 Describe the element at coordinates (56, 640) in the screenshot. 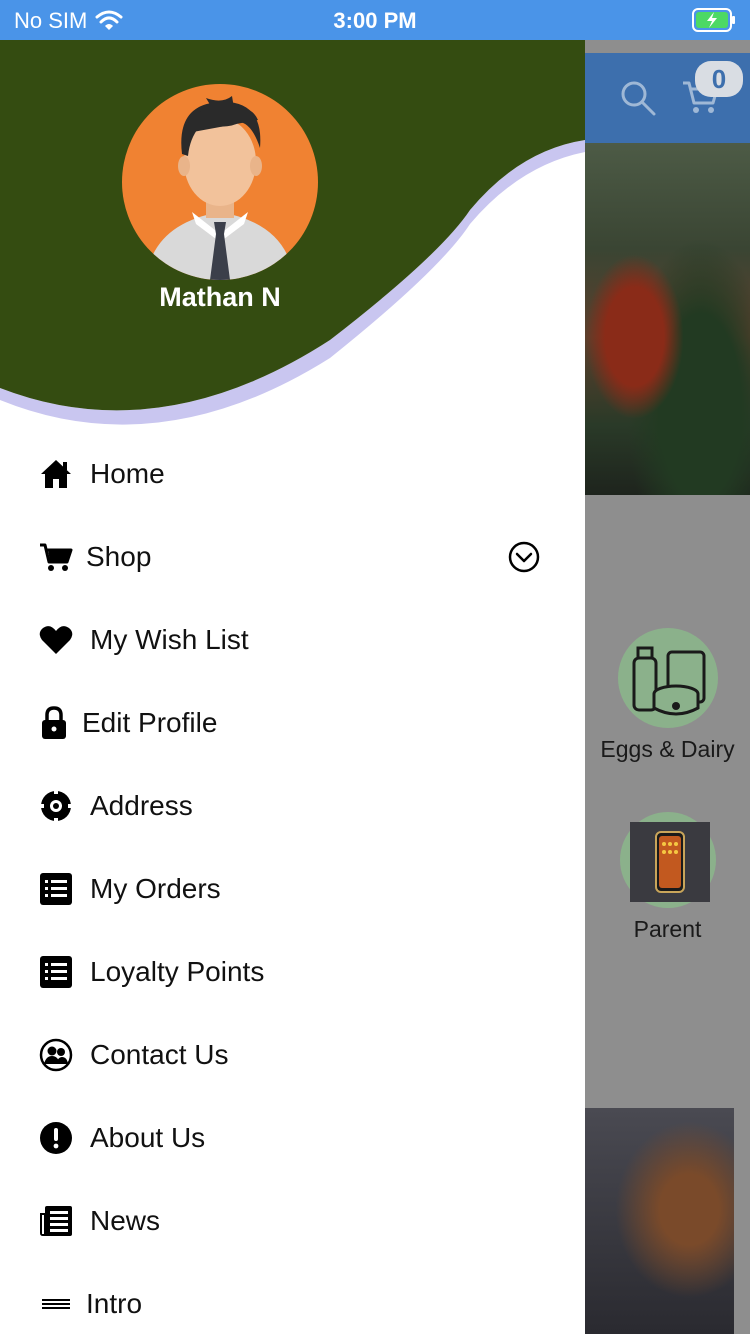

I see `heart-icon` at that location.